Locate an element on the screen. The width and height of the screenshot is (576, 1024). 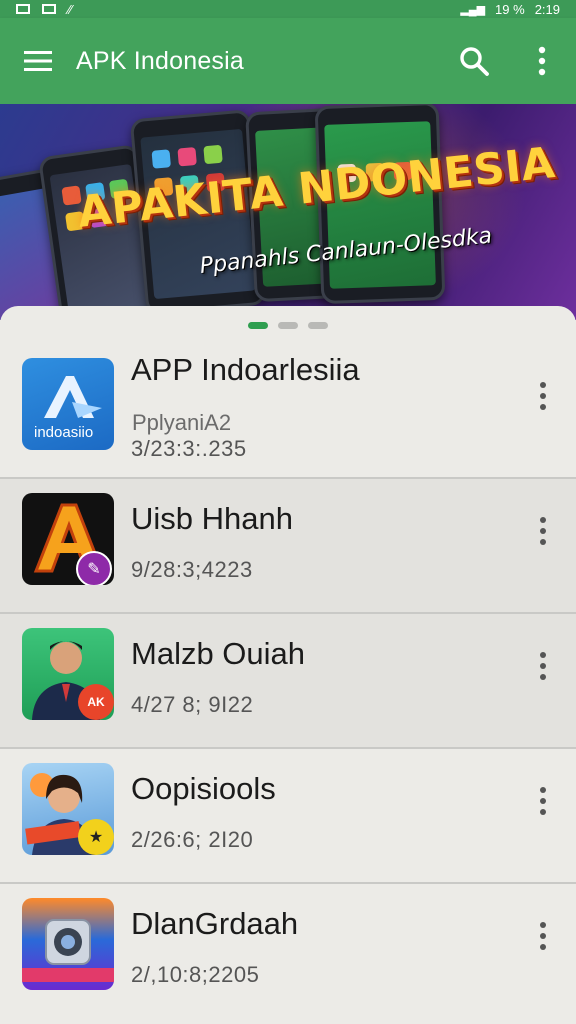
app-bar: APK Indonesia is located at coordinates (288, 61).